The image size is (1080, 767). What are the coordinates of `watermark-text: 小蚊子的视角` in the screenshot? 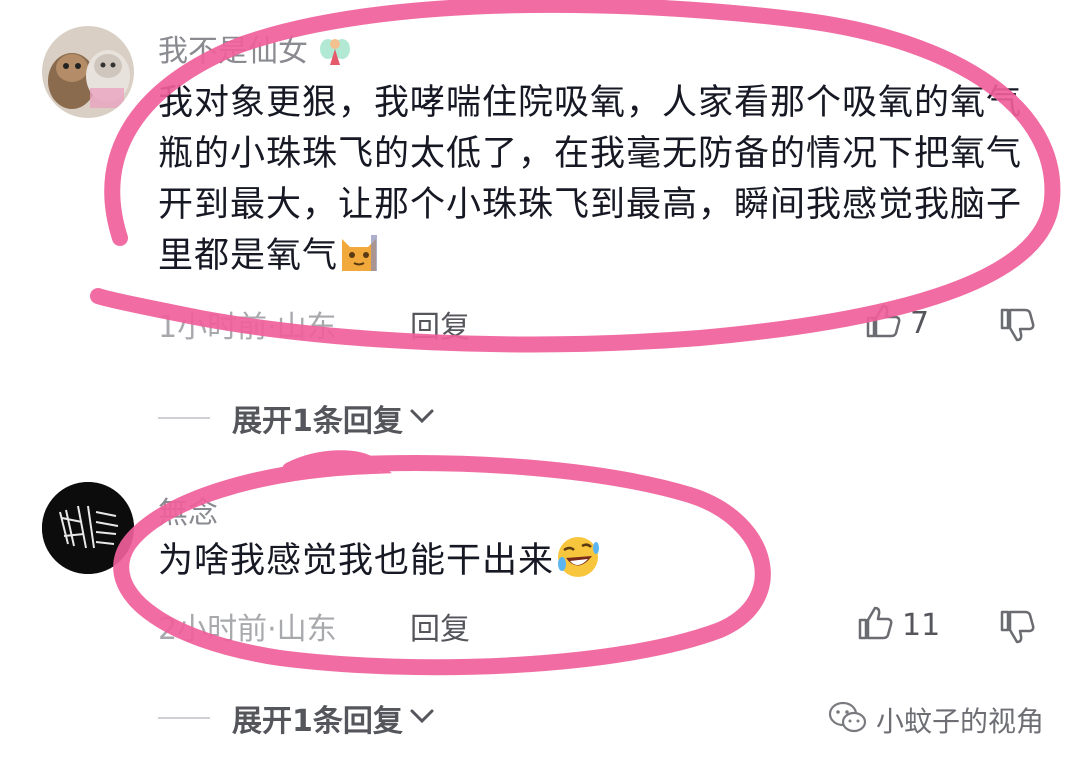 It's located at (959, 721).